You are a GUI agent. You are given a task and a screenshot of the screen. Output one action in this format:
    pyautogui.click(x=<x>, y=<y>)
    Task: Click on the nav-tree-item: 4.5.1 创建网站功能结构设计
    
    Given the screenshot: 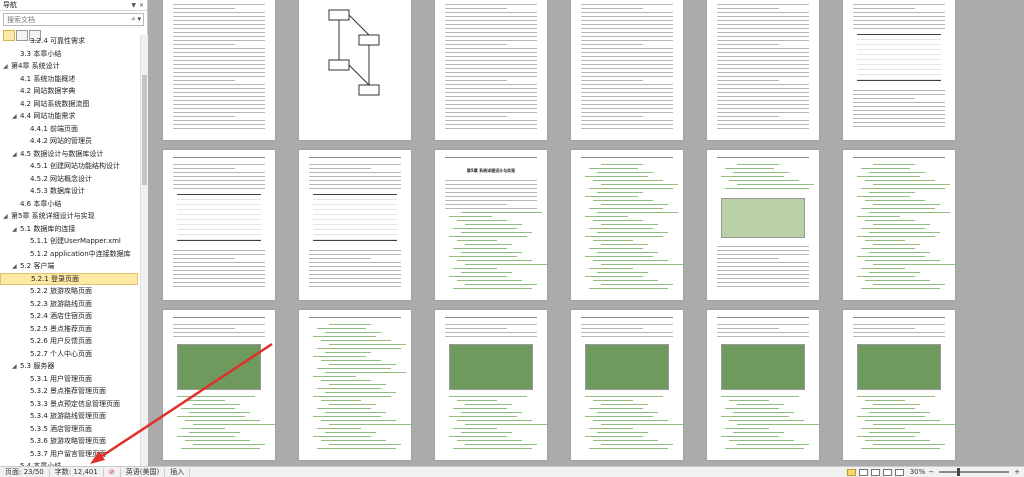 What is the action you would take?
    pyautogui.click(x=70, y=166)
    